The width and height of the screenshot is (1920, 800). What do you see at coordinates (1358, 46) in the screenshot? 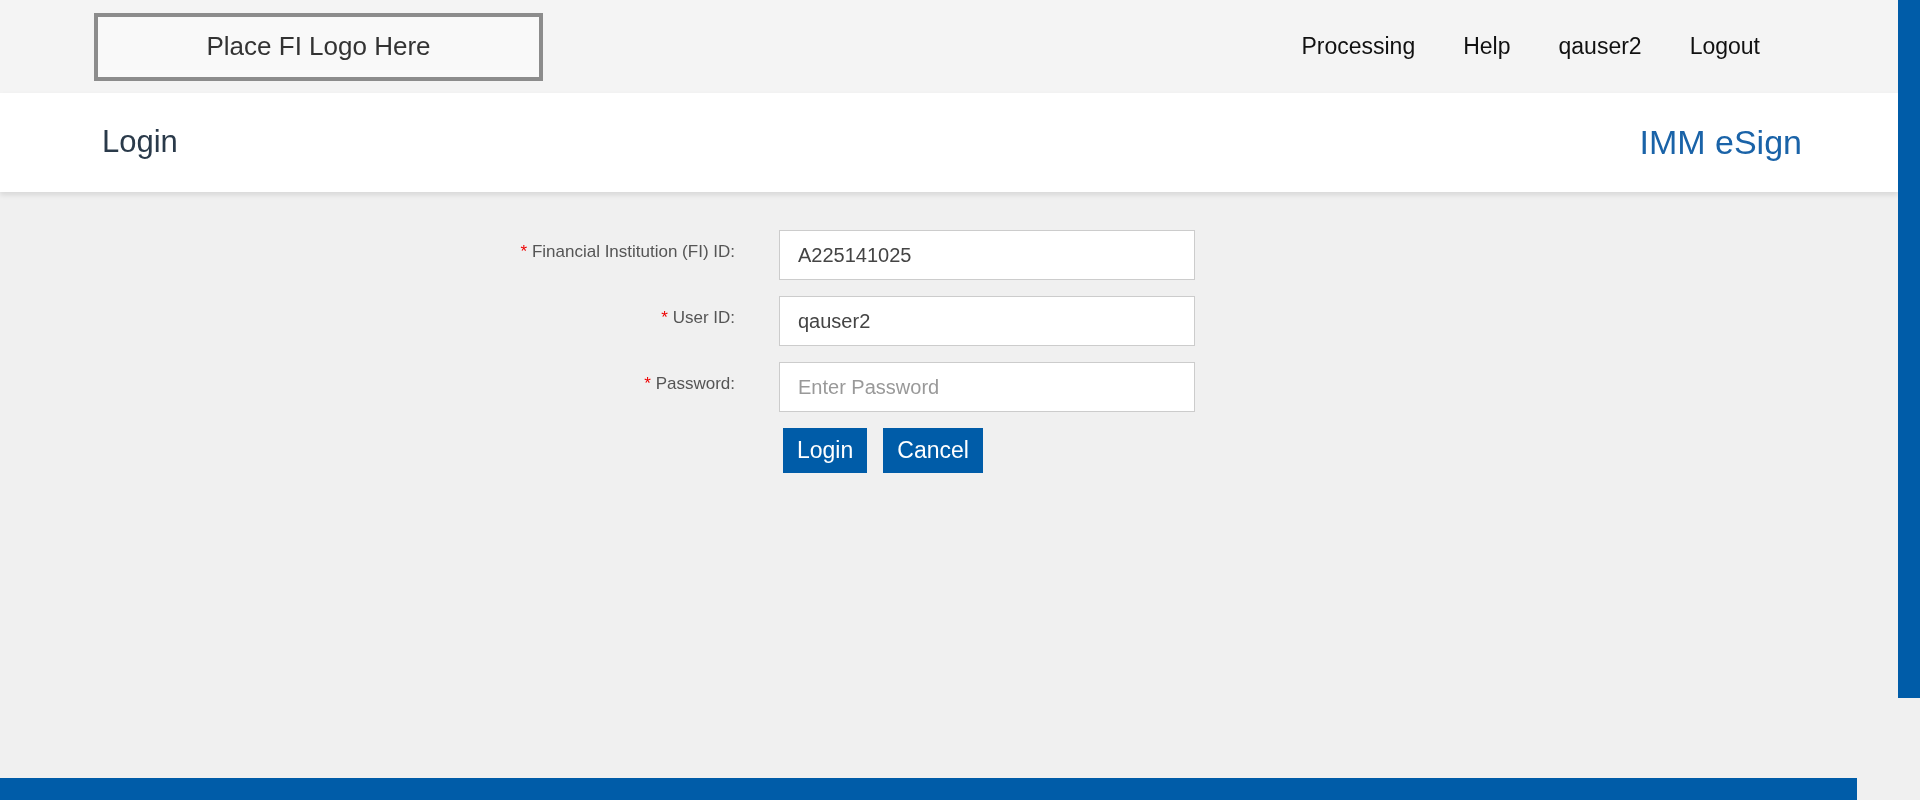
I see `nav-link: Processing` at bounding box center [1358, 46].